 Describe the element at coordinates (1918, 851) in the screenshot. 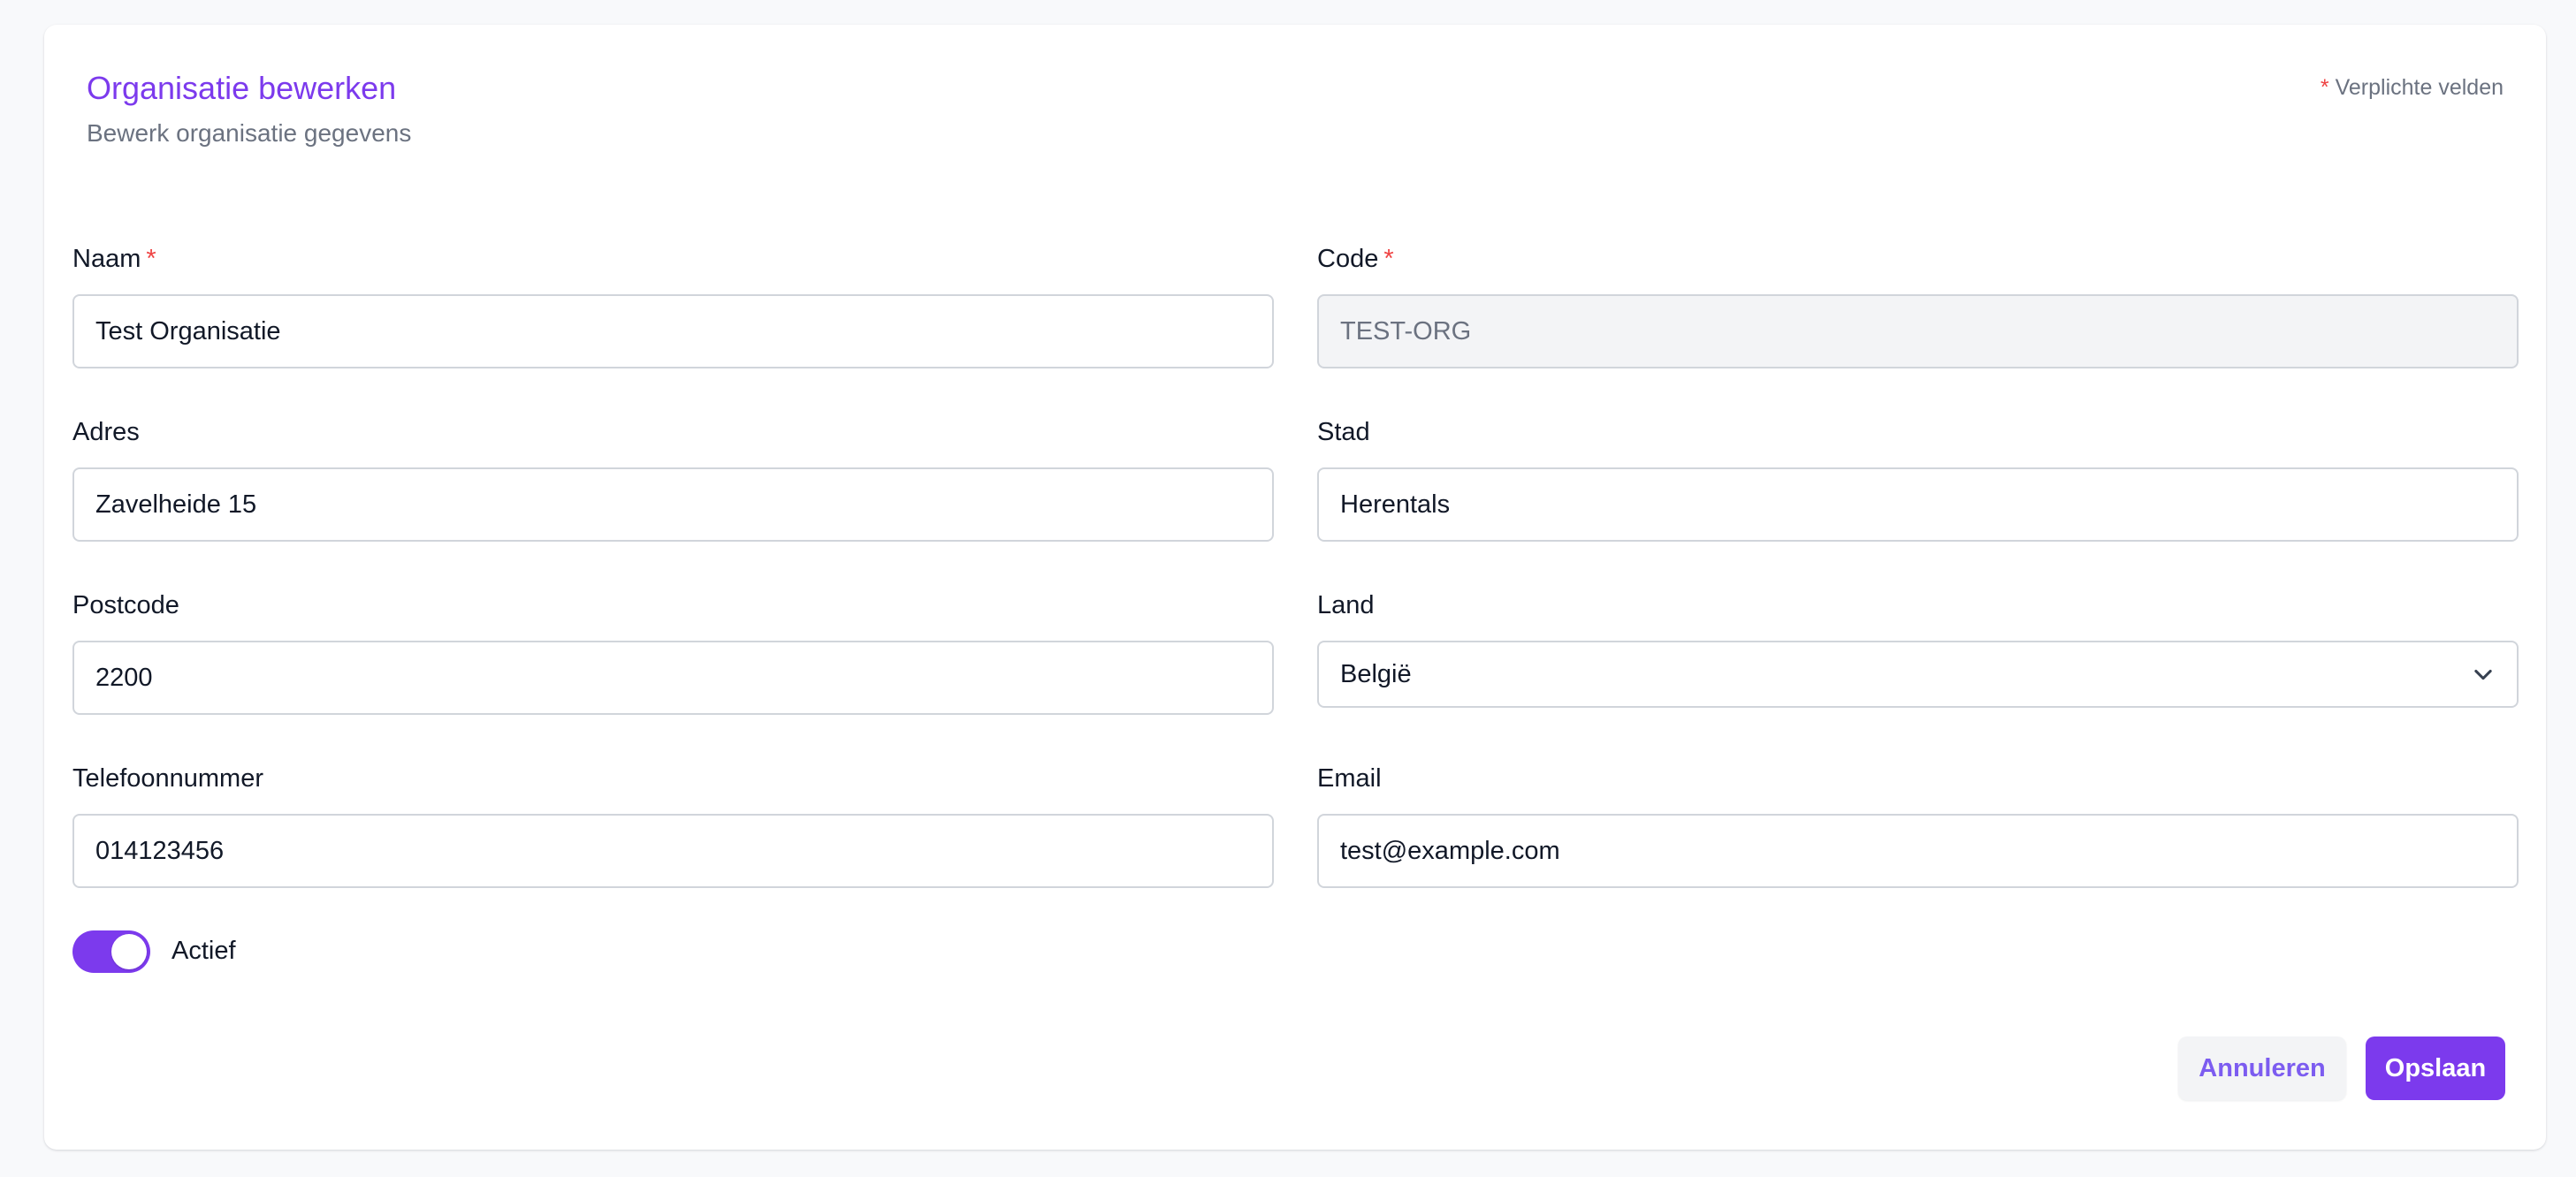

I see `email-input: test@example.com` at that location.